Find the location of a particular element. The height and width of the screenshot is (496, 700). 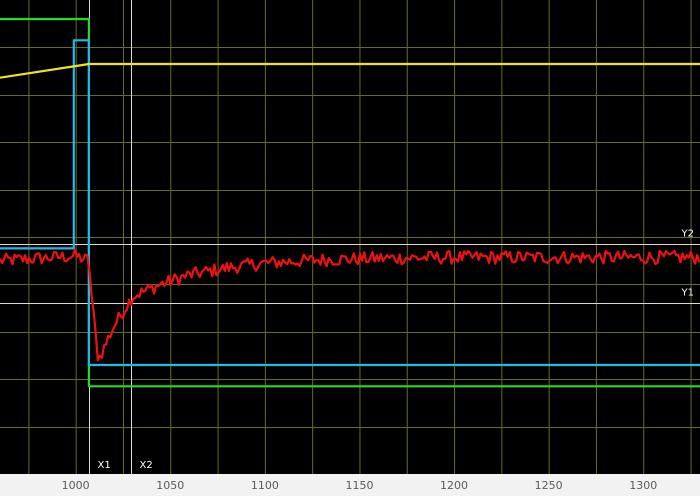

cursor-y1-label: Y1 is located at coordinates (687, 293).